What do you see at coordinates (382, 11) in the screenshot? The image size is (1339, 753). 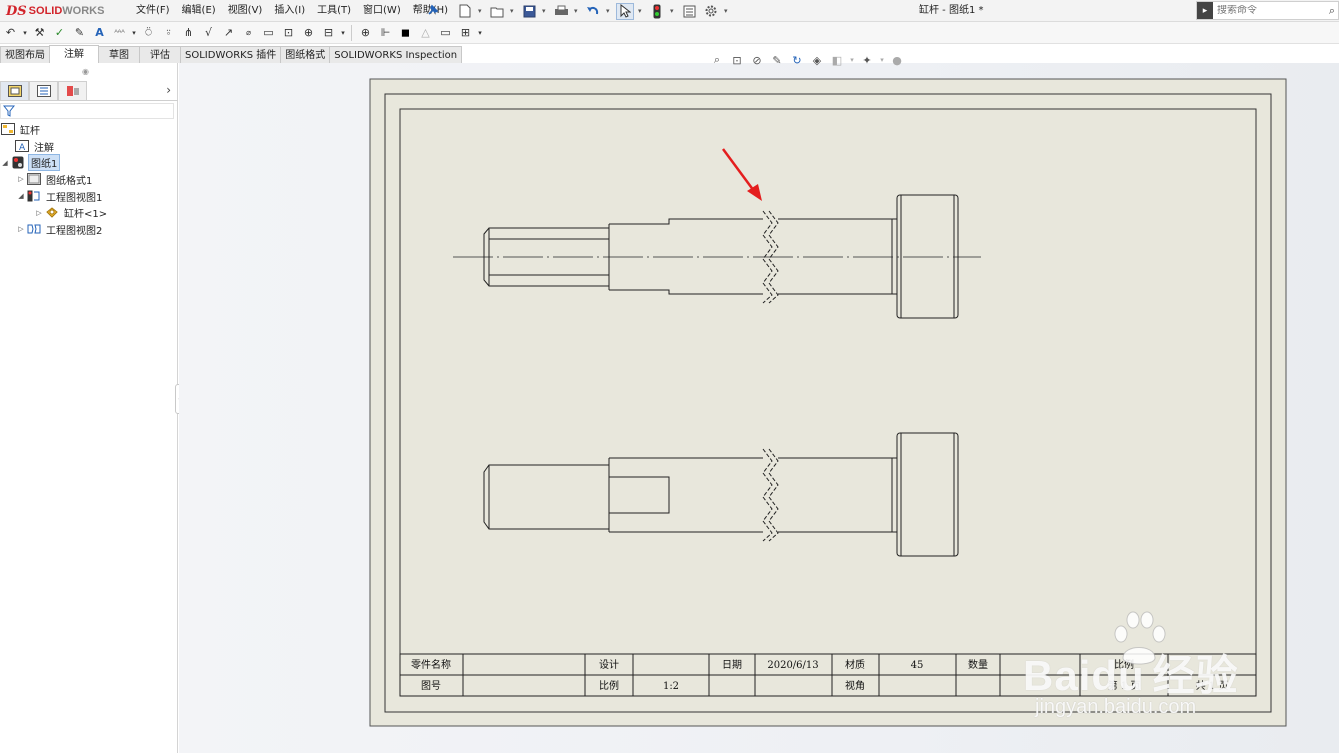 I see `menu-window: 窗口(W)` at bounding box center [382, 11].